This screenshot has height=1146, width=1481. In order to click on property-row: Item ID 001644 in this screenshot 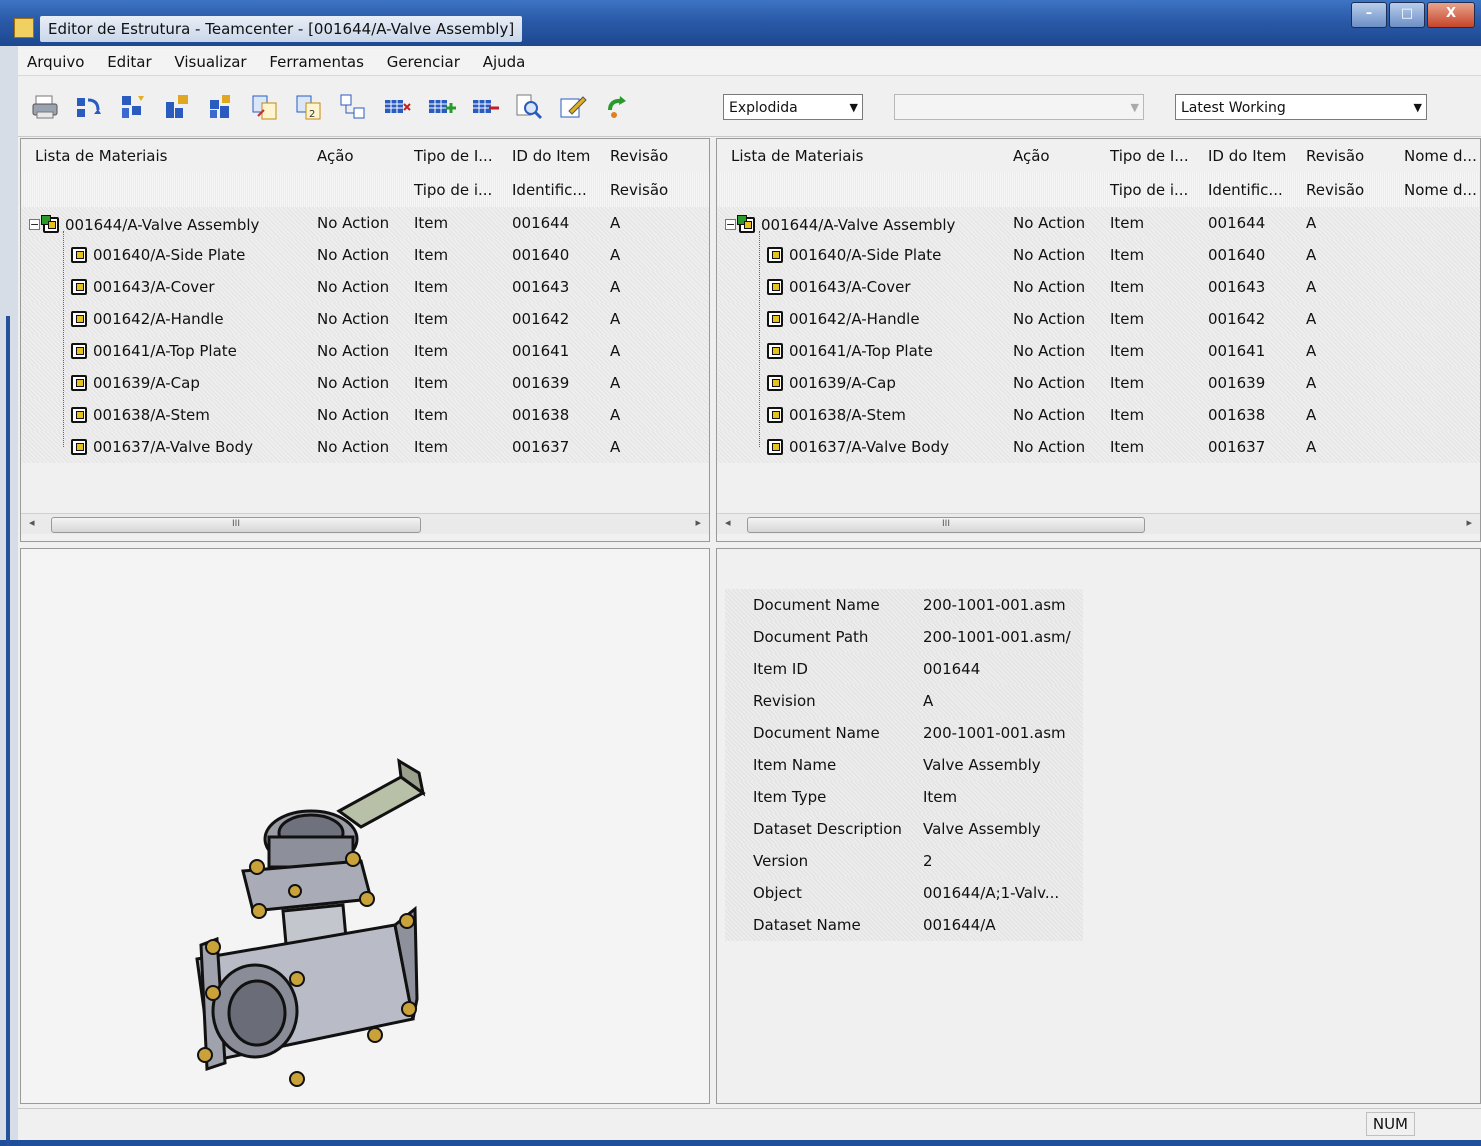, I will do `click(904, 669)`.